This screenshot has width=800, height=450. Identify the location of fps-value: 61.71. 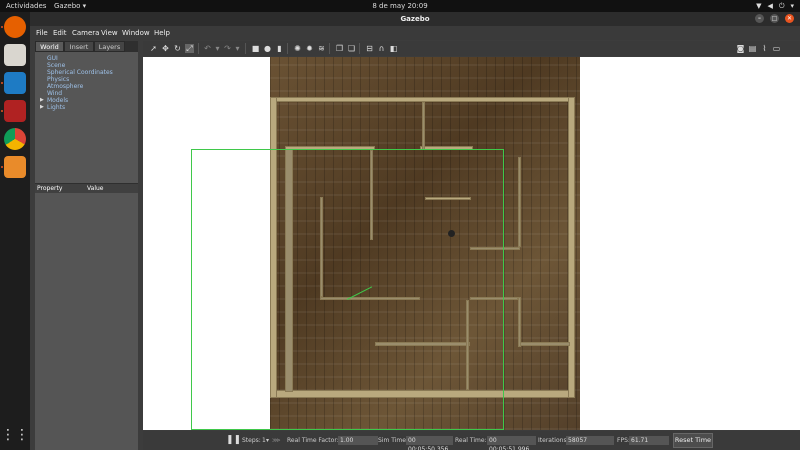
(649, 440).